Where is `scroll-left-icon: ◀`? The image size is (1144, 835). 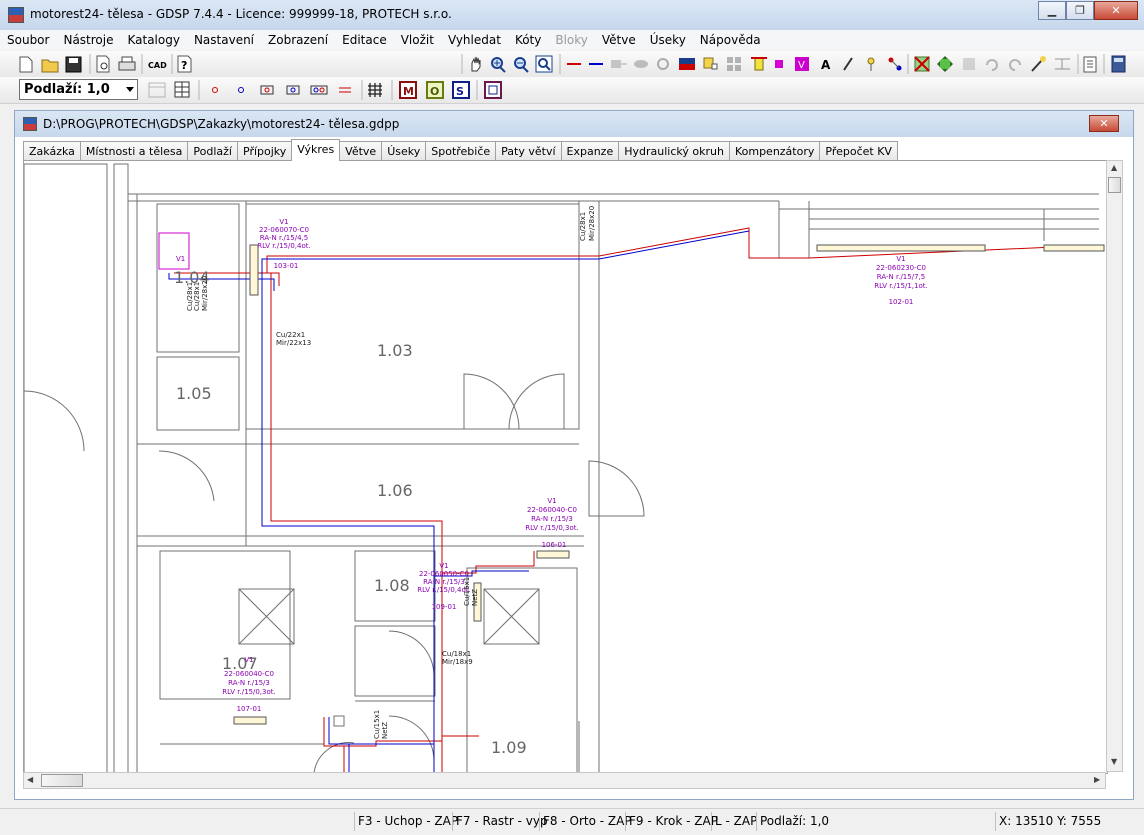 scroll-left-icon: ◀ is located at coordinates (30, 779).